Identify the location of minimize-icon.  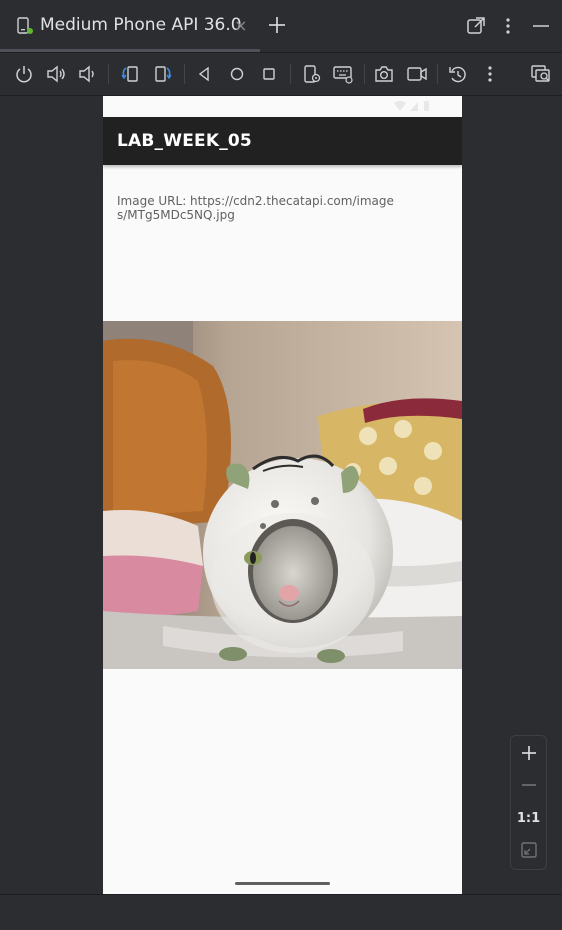
(541, 26).